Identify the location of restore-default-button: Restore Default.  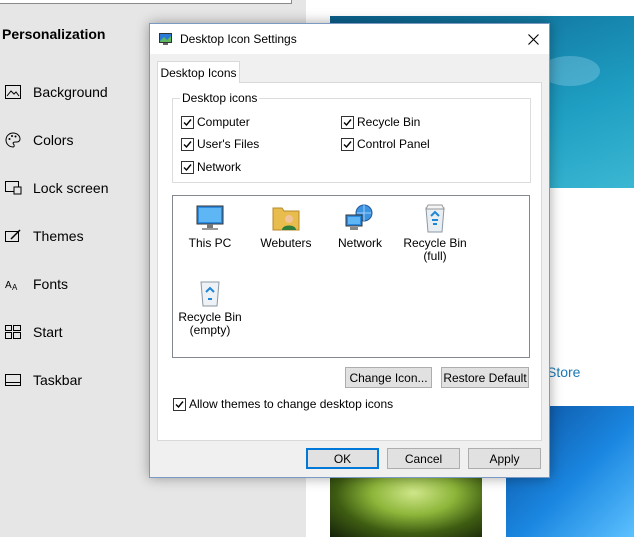
(485, 377).